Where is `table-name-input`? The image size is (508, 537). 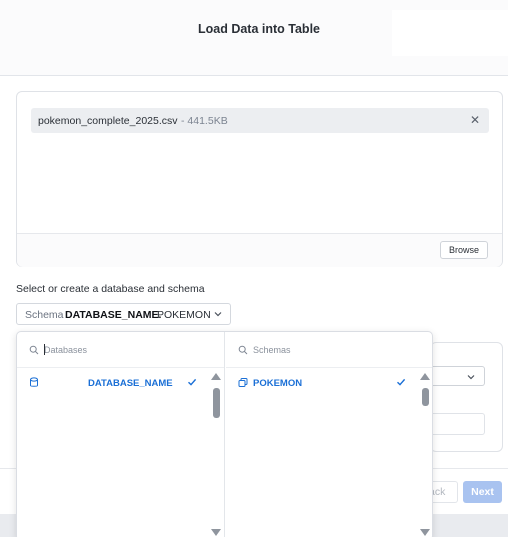 table-name-input is located at coordinates (457, 424).